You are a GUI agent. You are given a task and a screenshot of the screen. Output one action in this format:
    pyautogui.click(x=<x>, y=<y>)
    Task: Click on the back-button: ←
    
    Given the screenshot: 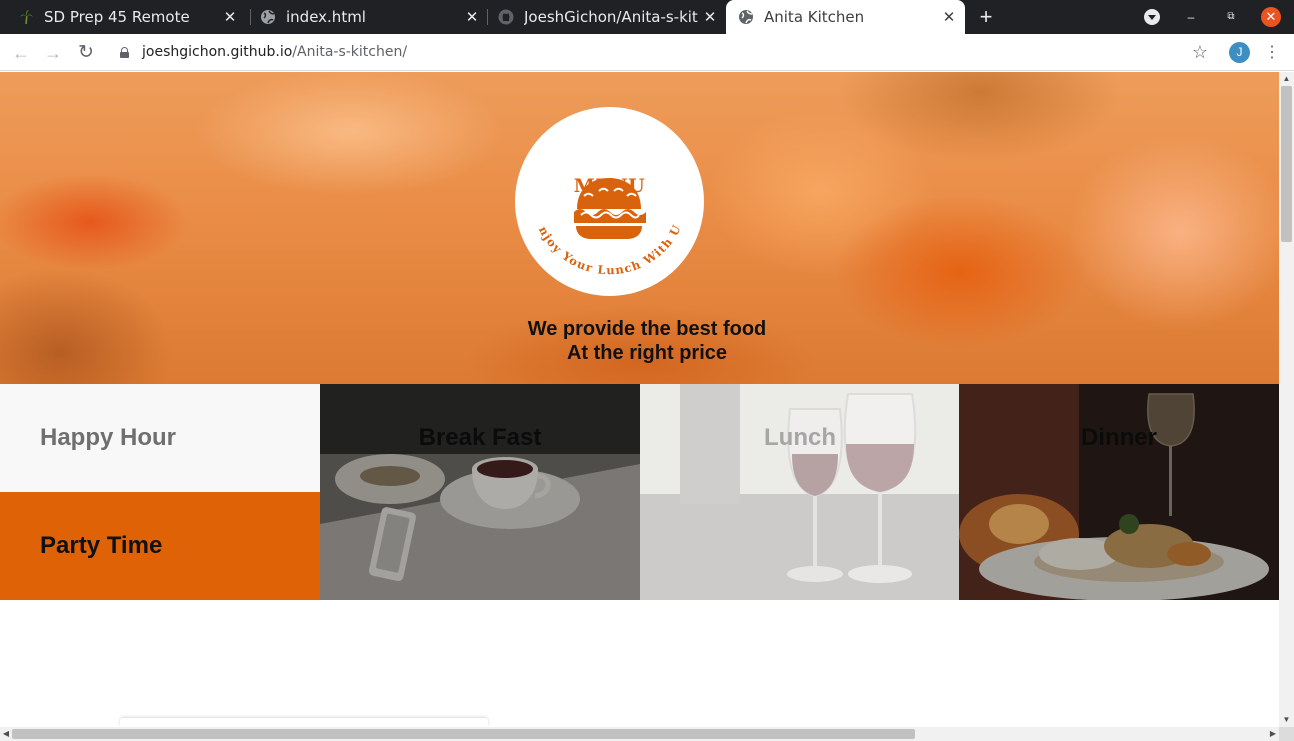 What is the action you would take?
    pyautogui.click(x=21, y=53)
    